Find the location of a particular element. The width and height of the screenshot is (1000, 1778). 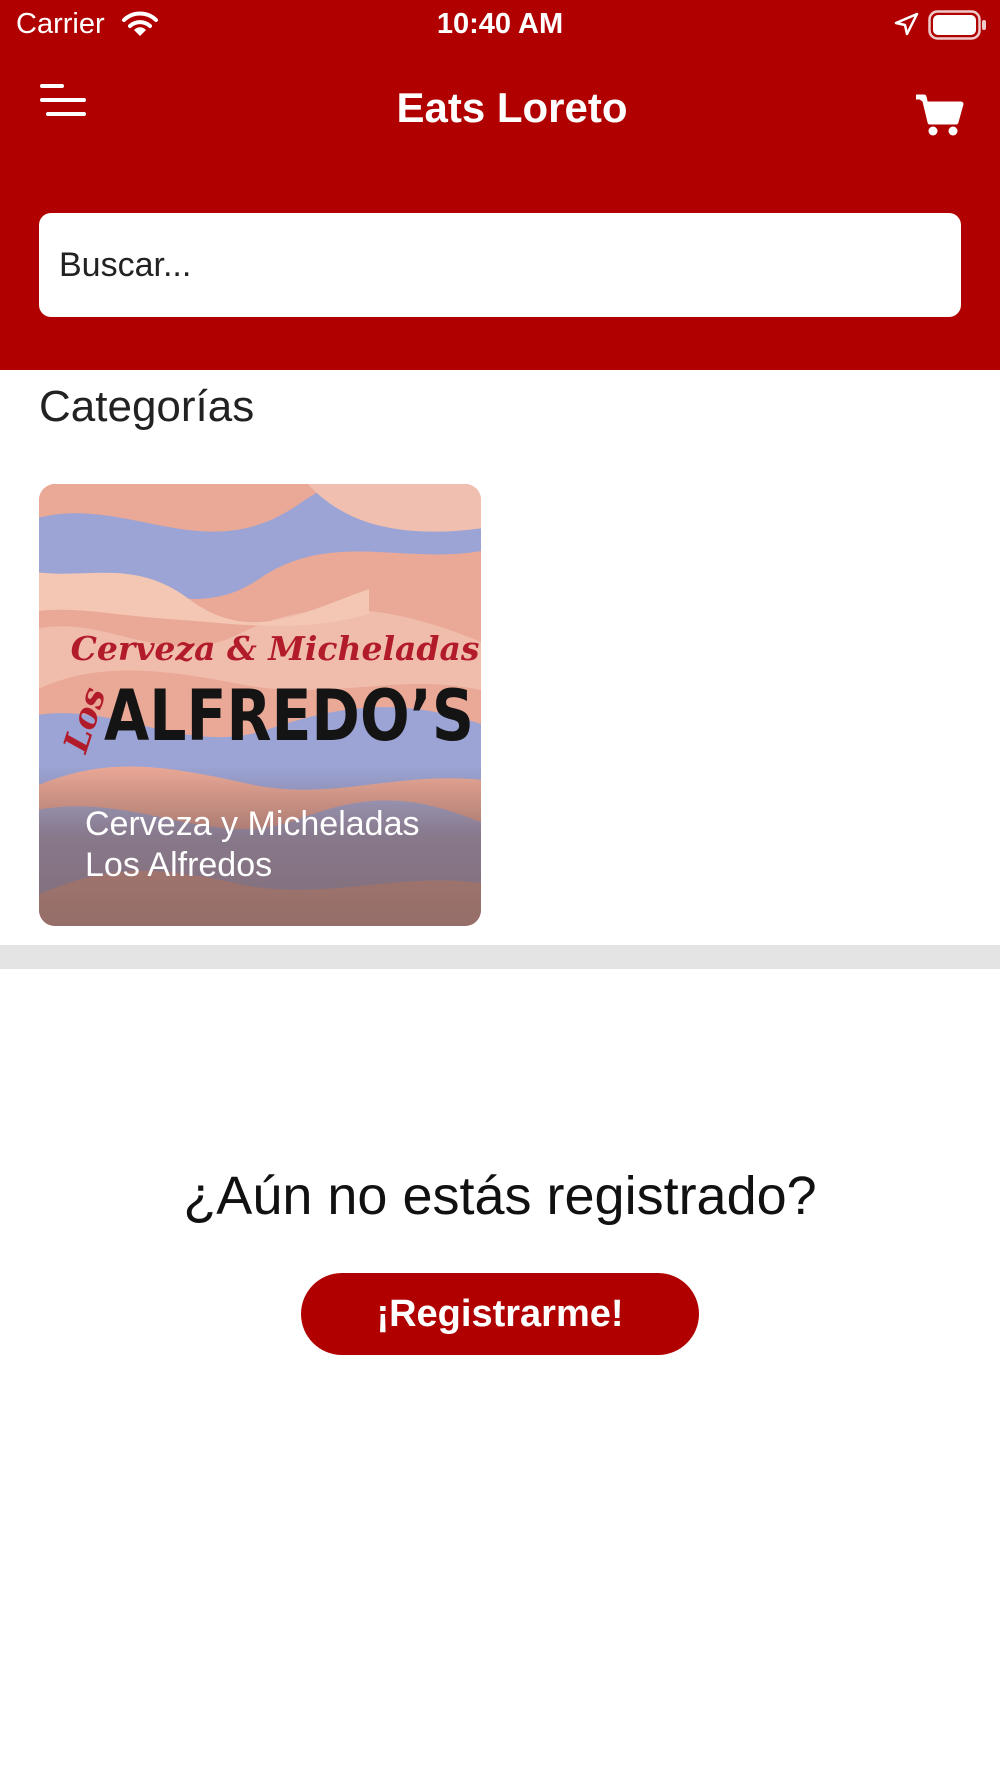

status-bar: Carrier 10:40 AM is located at coordinates (500, 25).